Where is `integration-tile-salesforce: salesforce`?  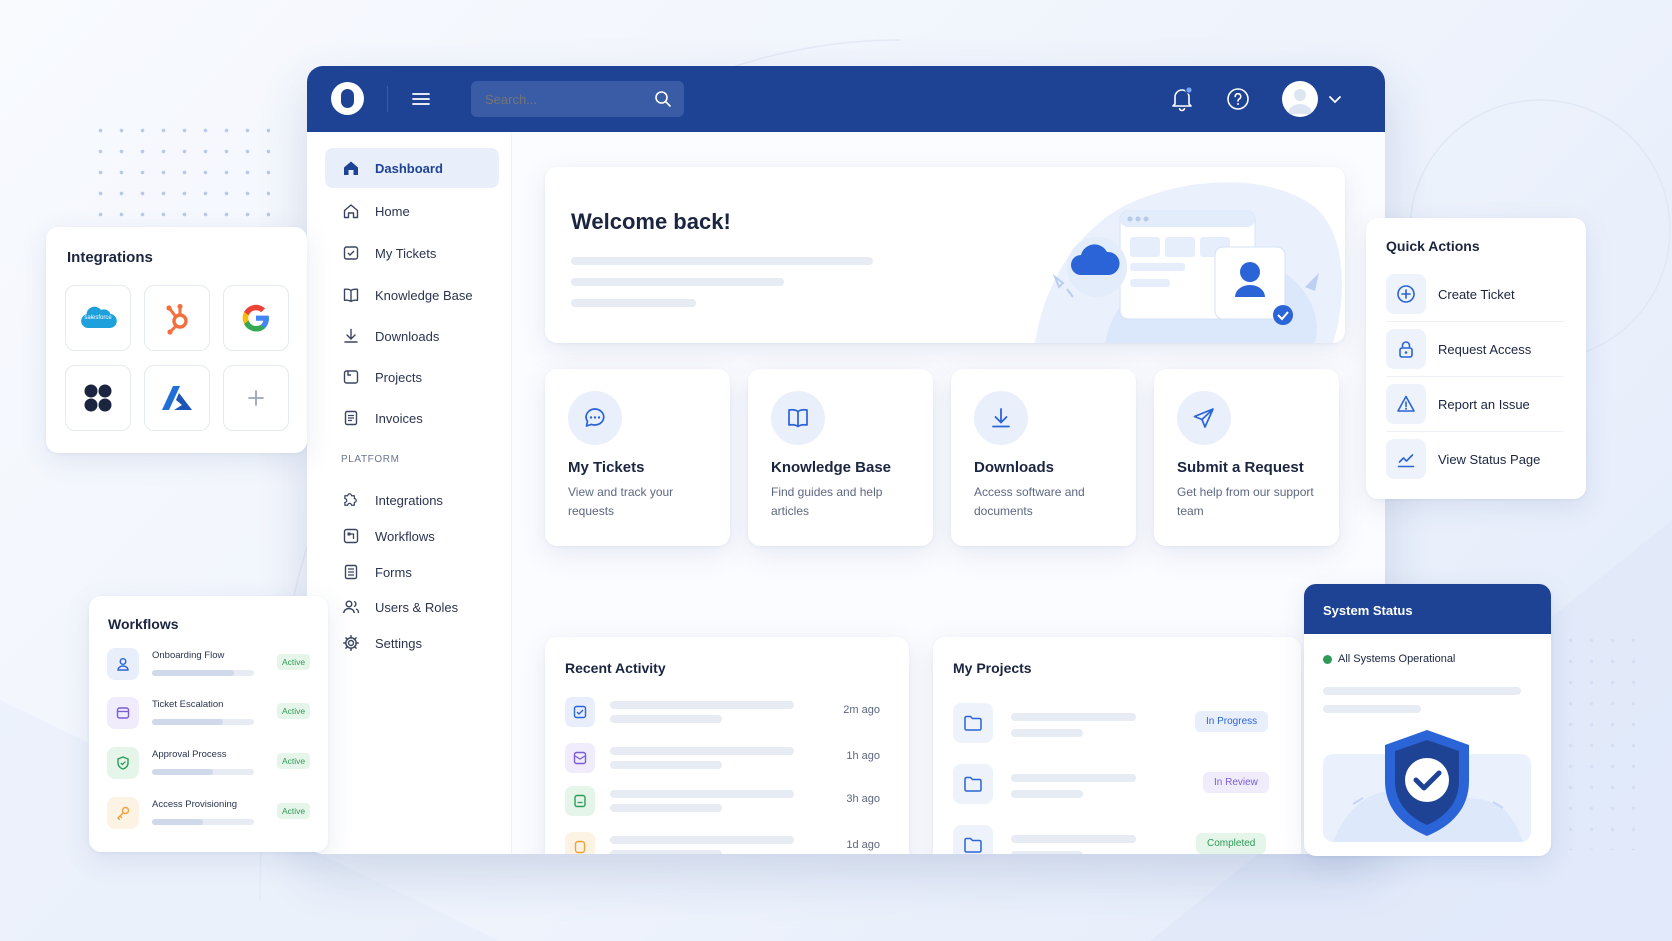
integration-tile-salesforce: salesforce is located at coordinates (98, 318).